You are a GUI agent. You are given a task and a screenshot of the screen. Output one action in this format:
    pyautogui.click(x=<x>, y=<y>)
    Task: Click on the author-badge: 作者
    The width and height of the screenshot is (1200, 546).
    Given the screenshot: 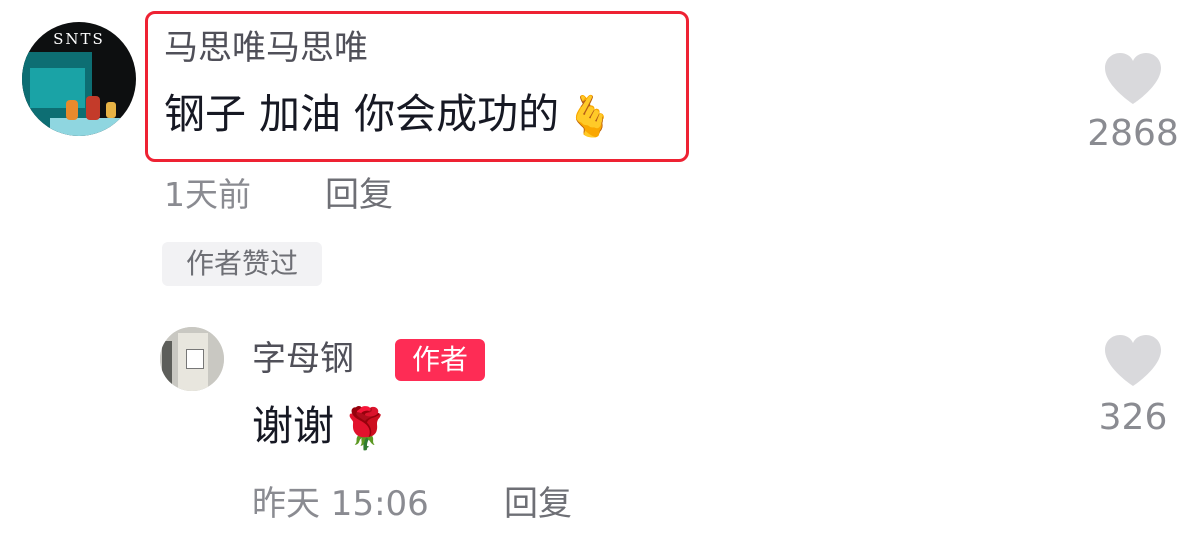 What is the action you would take?
    pyautogui.click(x=440, y=360)
    